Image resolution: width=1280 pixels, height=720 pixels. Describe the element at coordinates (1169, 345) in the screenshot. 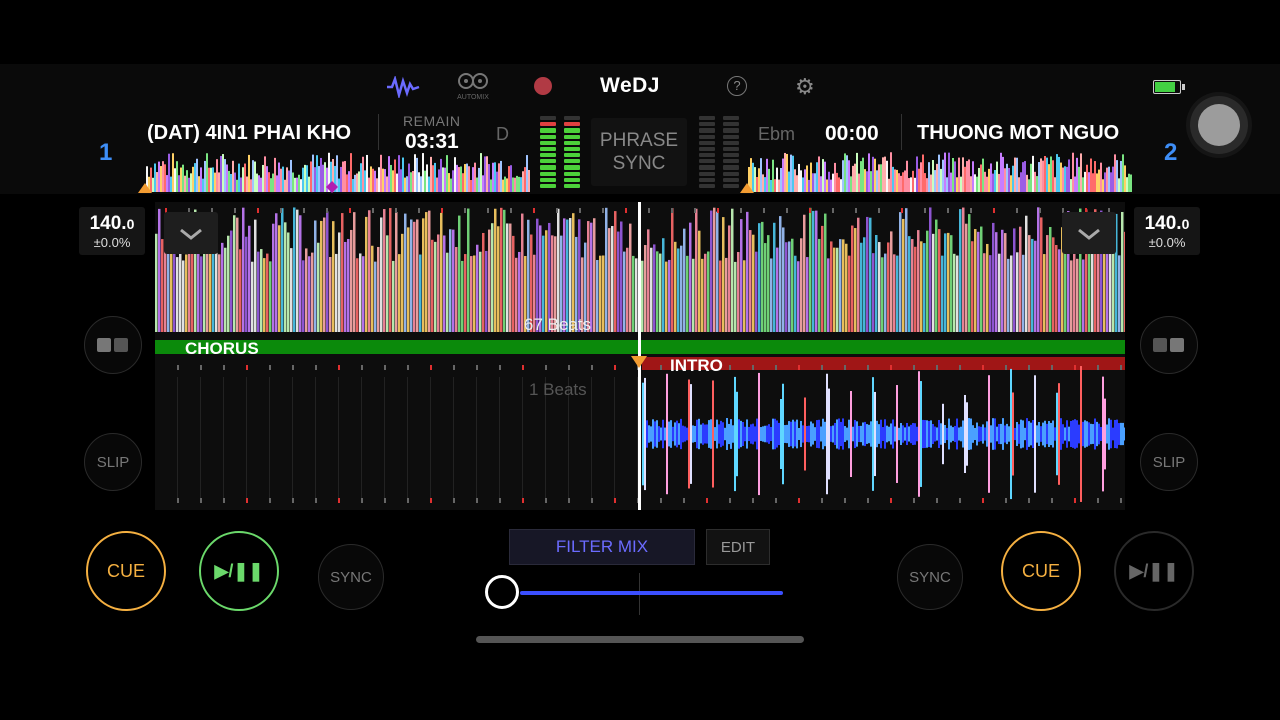

I see `deck2-pad-mode-button` at that location.